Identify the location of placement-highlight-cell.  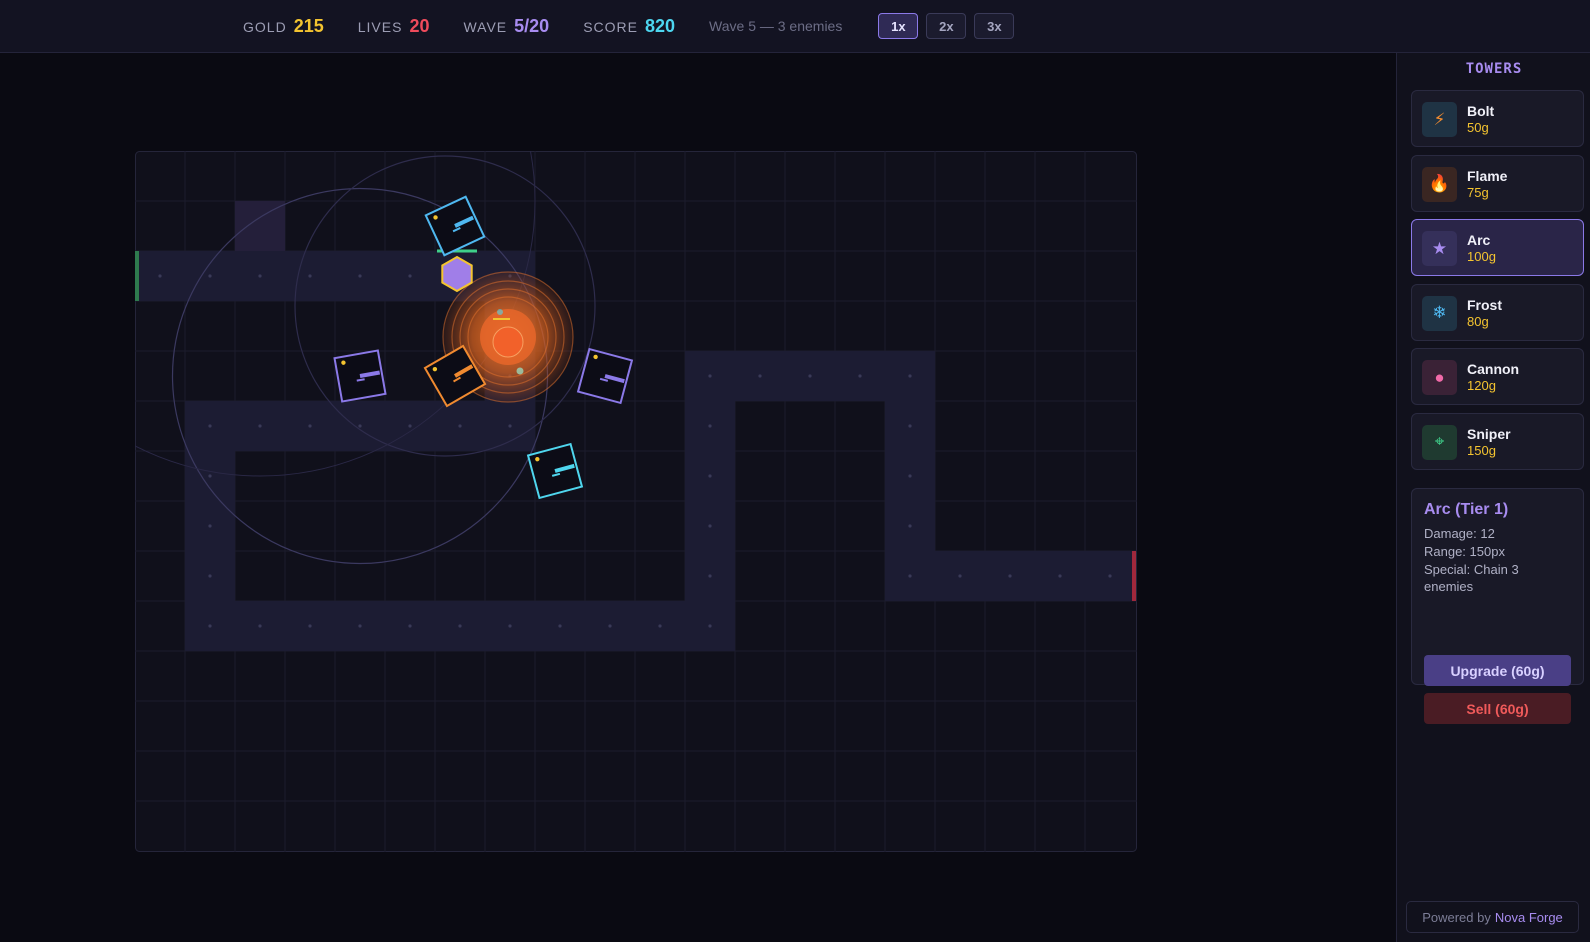
(260, 226).